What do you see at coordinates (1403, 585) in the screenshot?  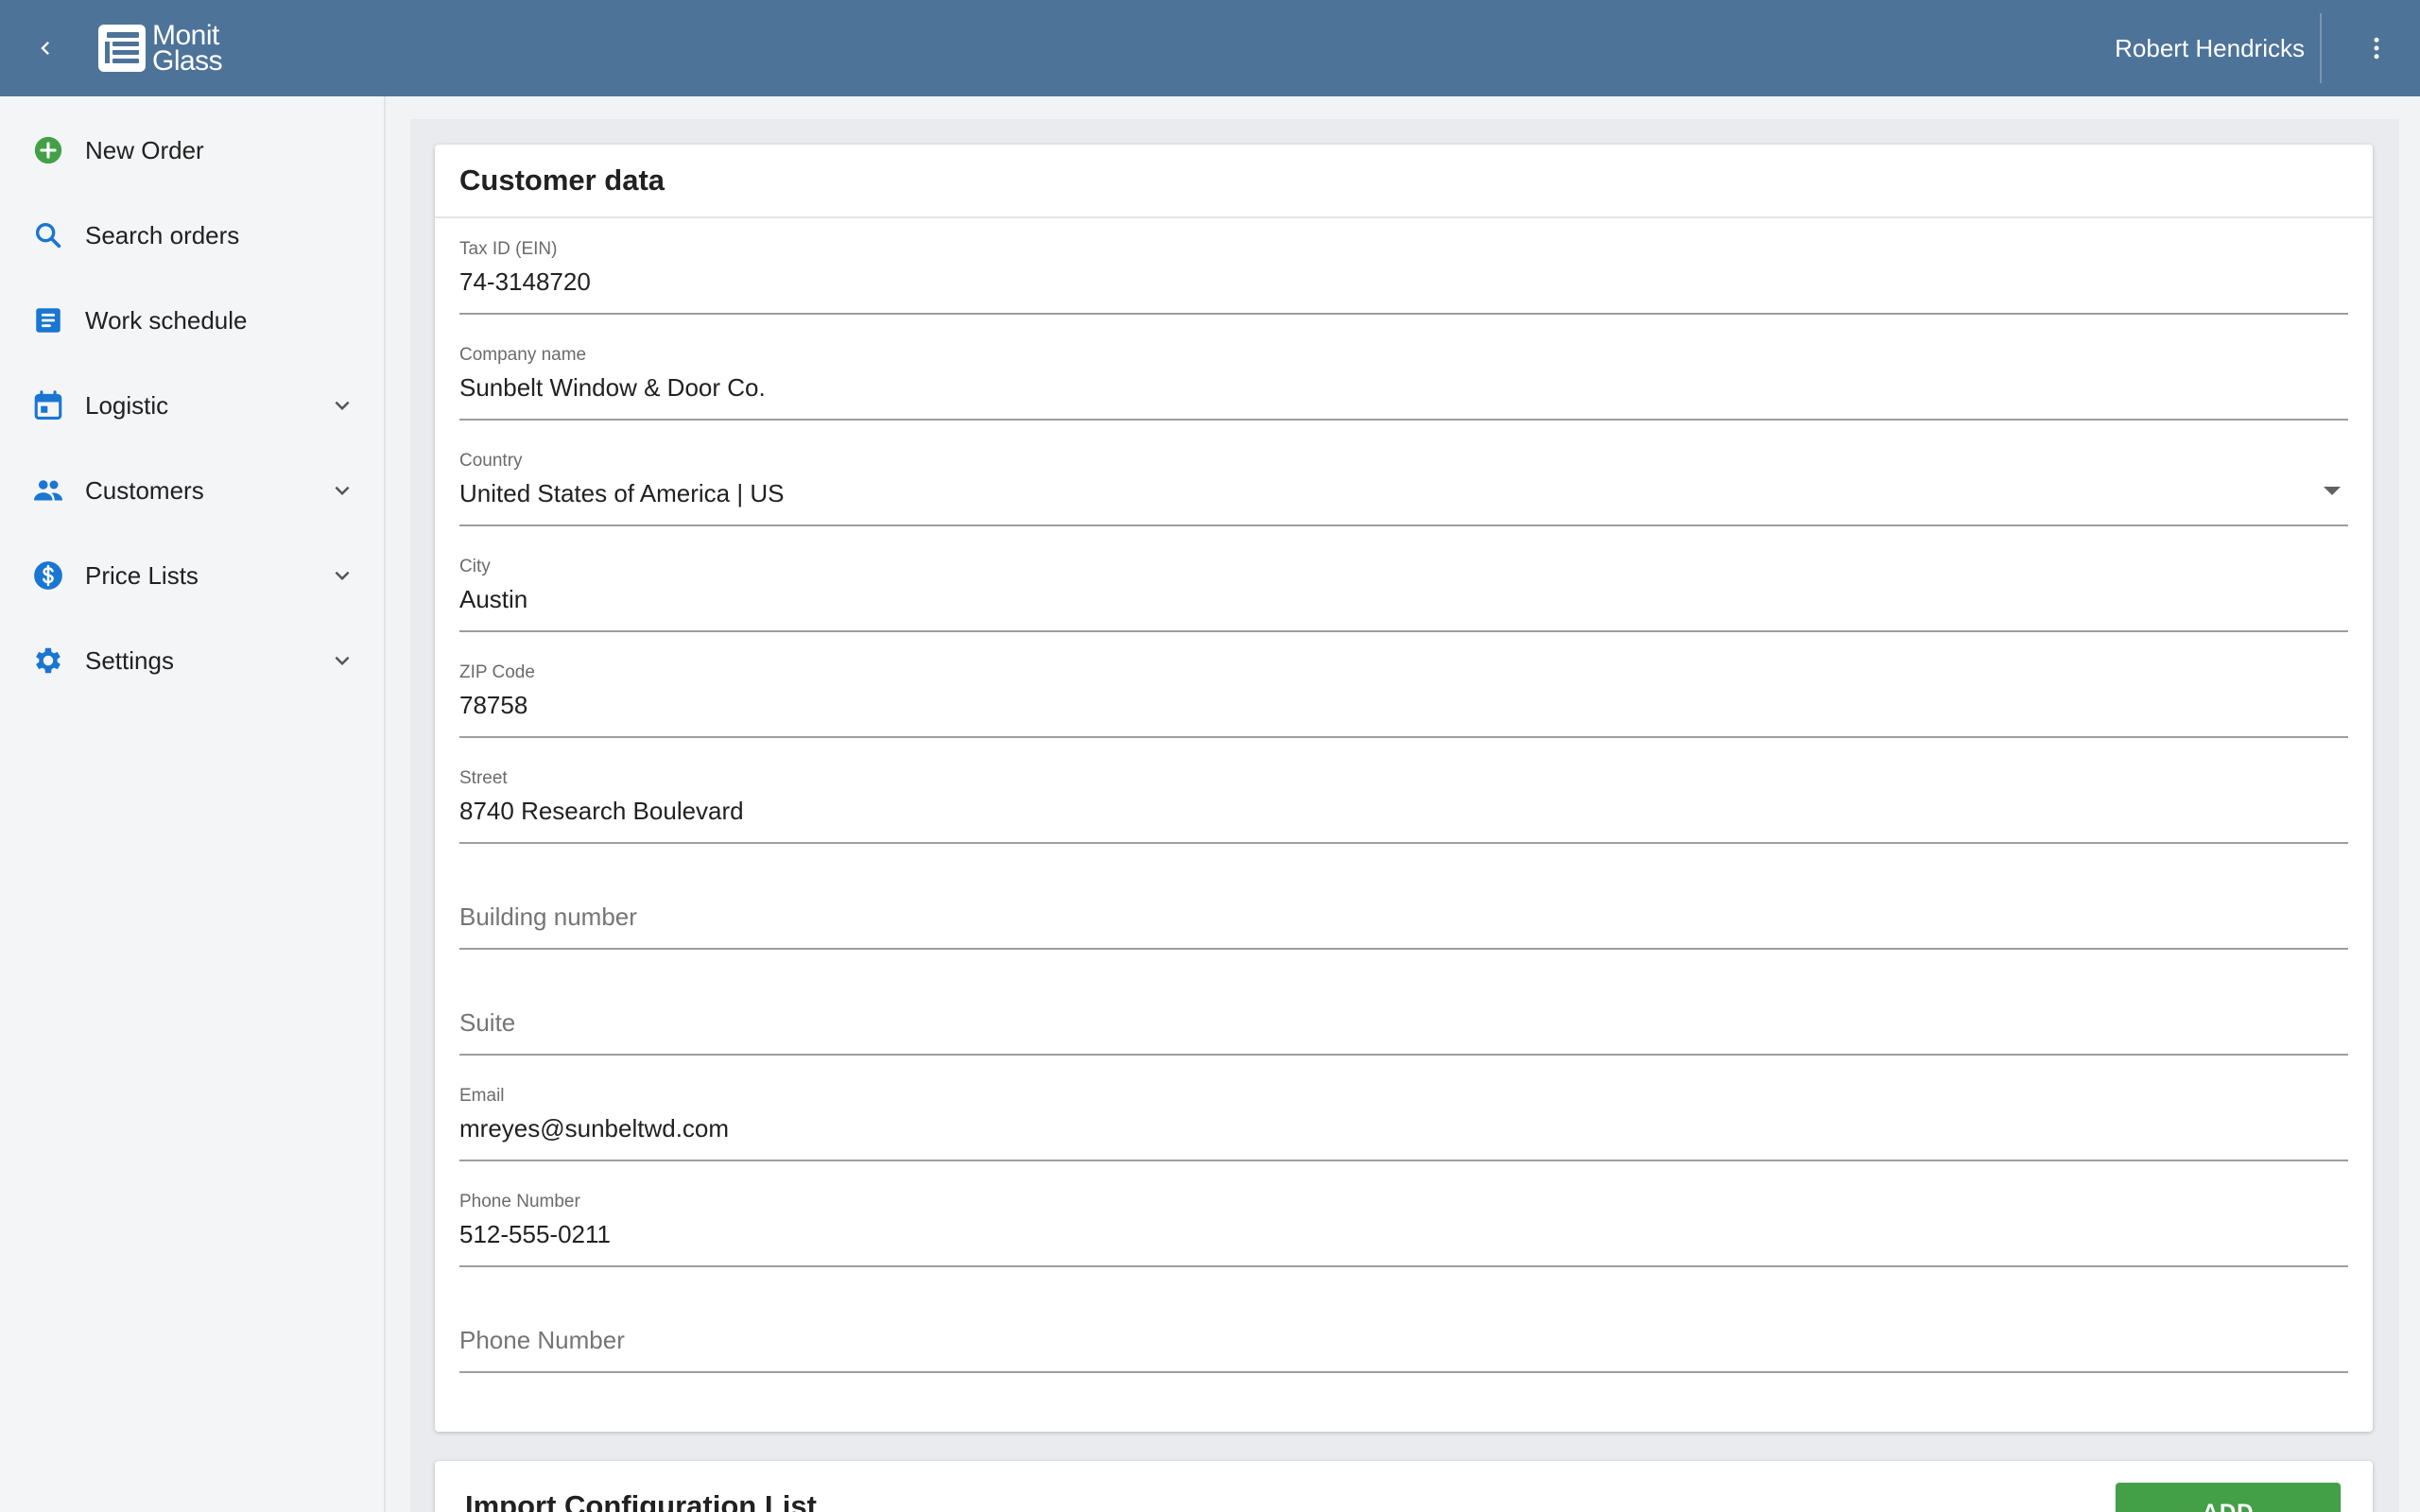 I see `city-field: City Austin` at bounding box center [1403, 585].